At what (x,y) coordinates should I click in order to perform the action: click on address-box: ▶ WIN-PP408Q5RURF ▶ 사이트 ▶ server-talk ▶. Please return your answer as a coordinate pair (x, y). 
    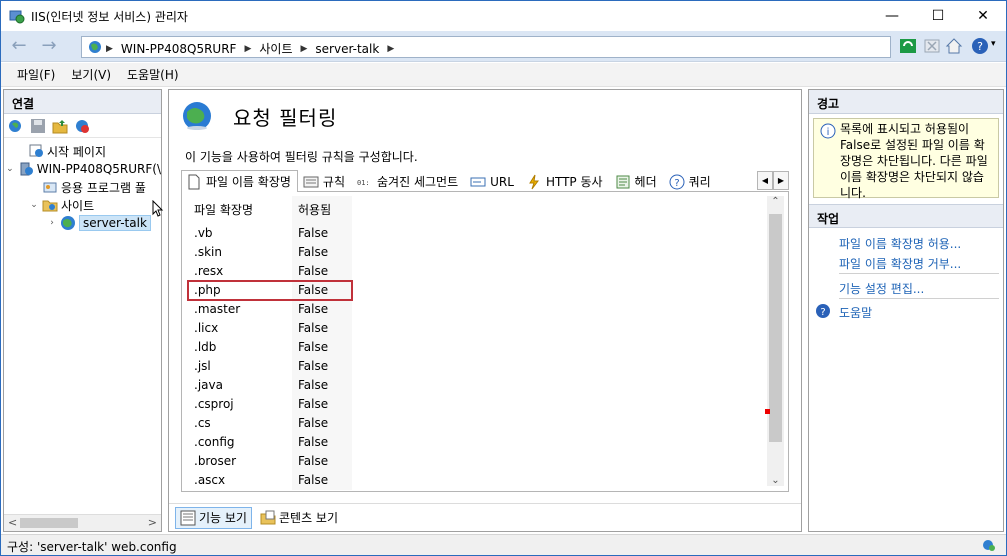
    Looking at the image, I should click on (486, 47).